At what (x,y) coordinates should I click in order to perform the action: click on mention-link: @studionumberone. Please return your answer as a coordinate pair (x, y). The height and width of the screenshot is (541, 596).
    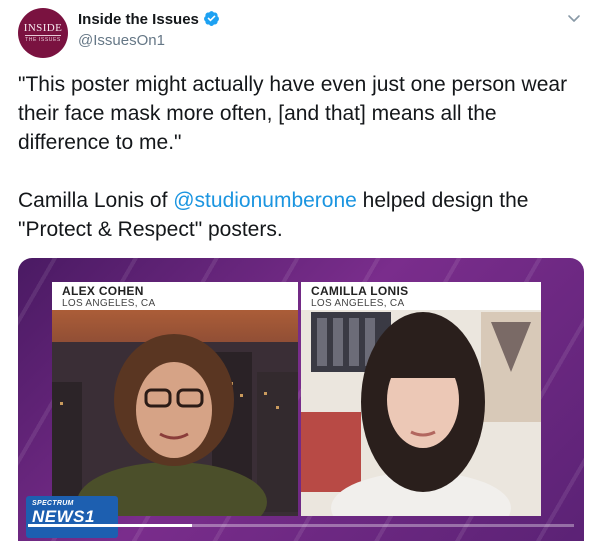
    Looking at the image, I should click on (265, 200).